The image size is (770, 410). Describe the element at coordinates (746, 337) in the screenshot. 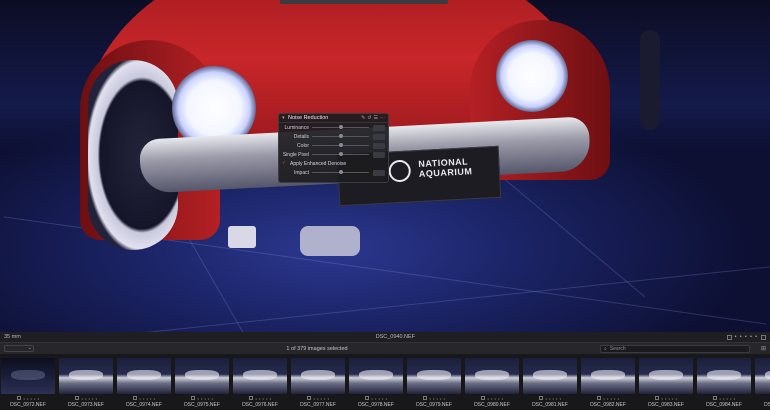

I see `rating-dots: • • • • •` at that location.